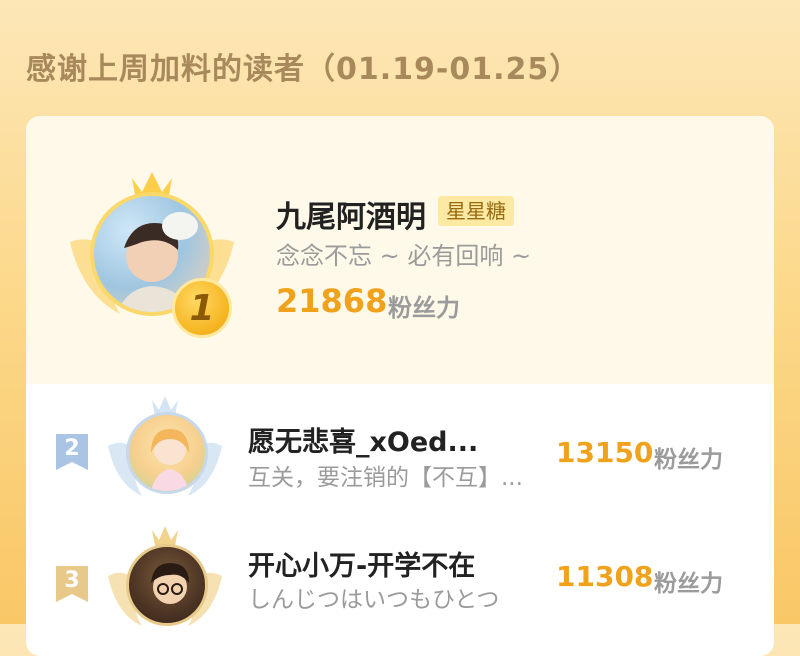 The image size is (800, 656). Describe the element at coordinates (361, 563) in the screenshot. I see `reader-name: 开心小万-开学不在` at that location.